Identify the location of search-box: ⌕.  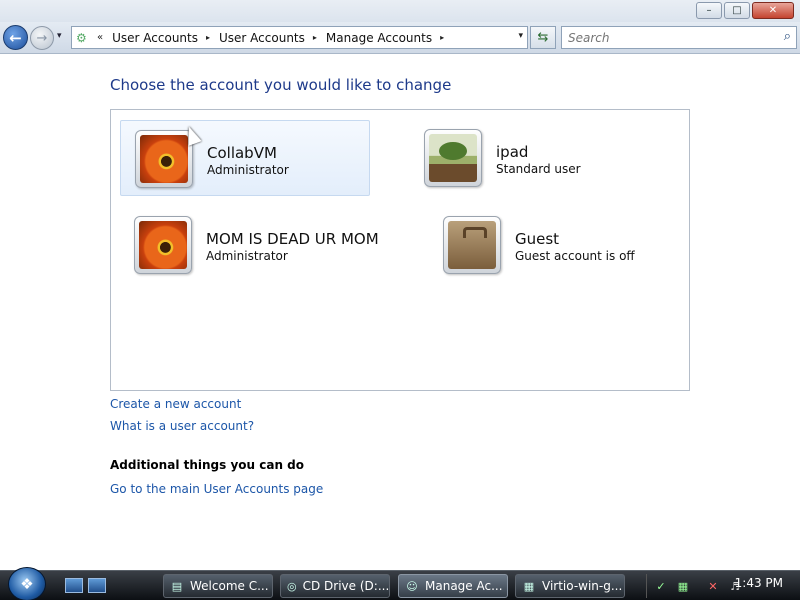
(679, 37).